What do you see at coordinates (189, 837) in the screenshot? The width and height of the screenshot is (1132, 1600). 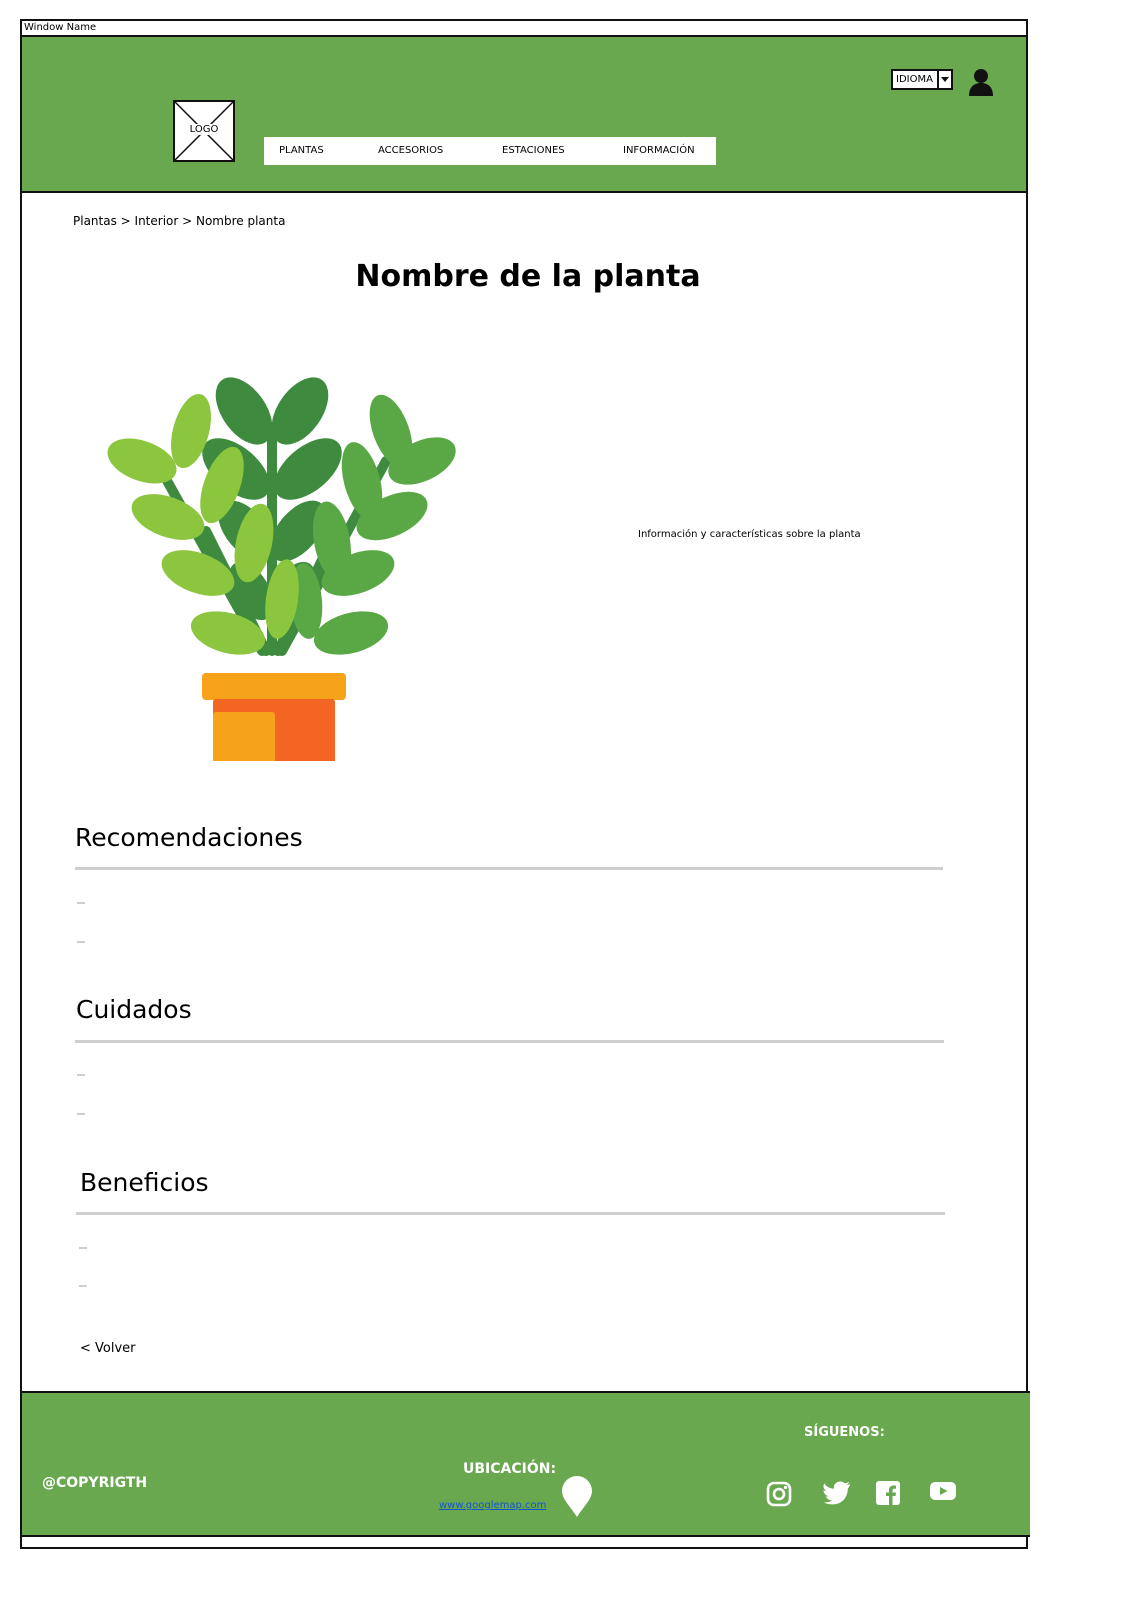 I see `section-title-recomendaciones: Recomendaciones` at bounding box center [189, 837].